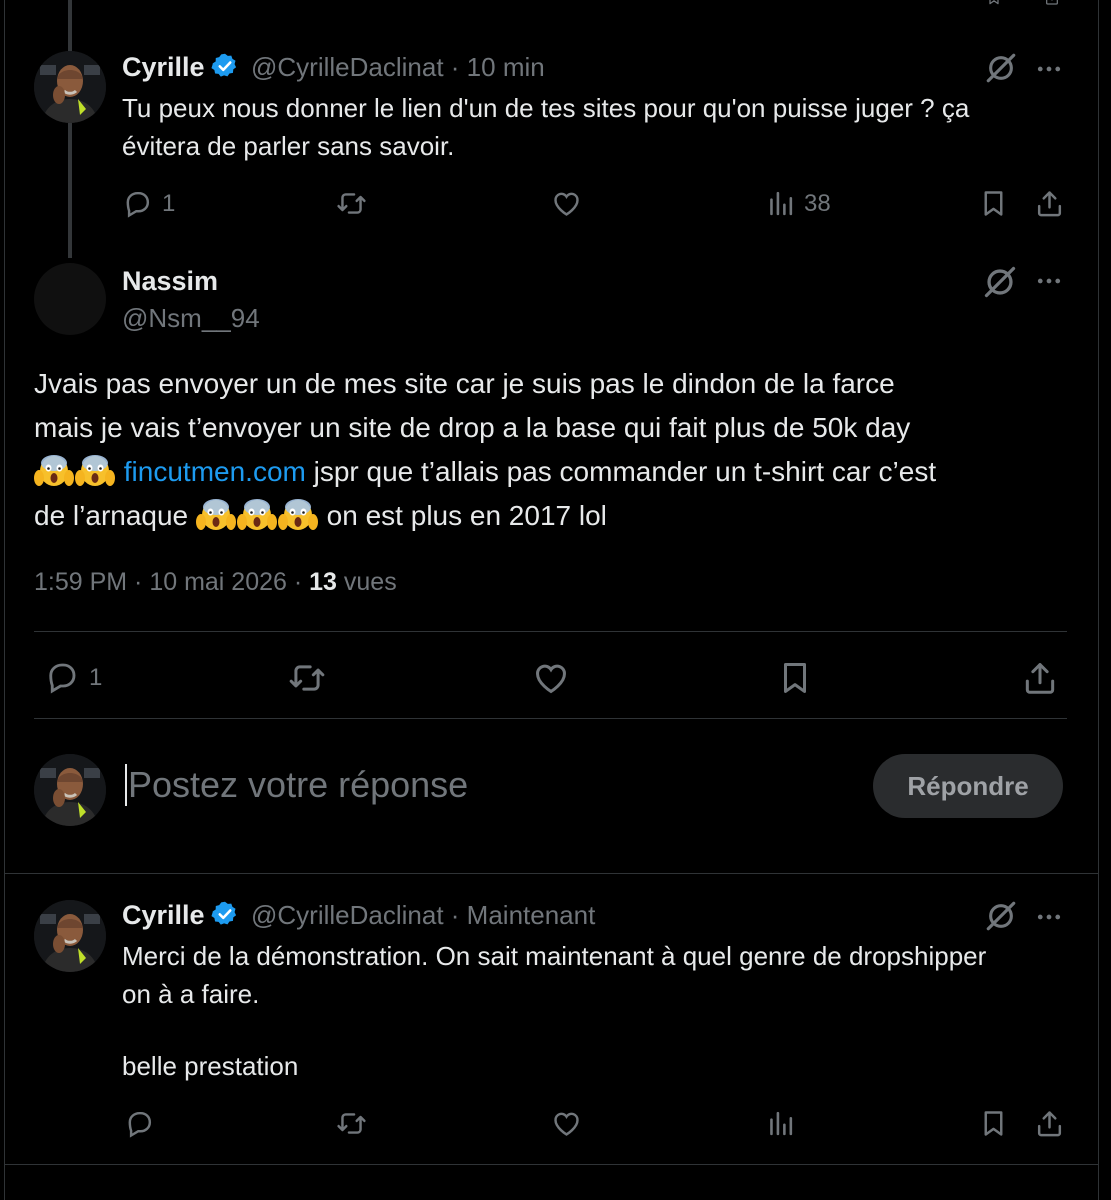 The width and height of the screenshot is (1111, 1200). Describe the element at coordinates (531, 915) in the screenshot. I see `tweet-time: Maintenant` at that location.